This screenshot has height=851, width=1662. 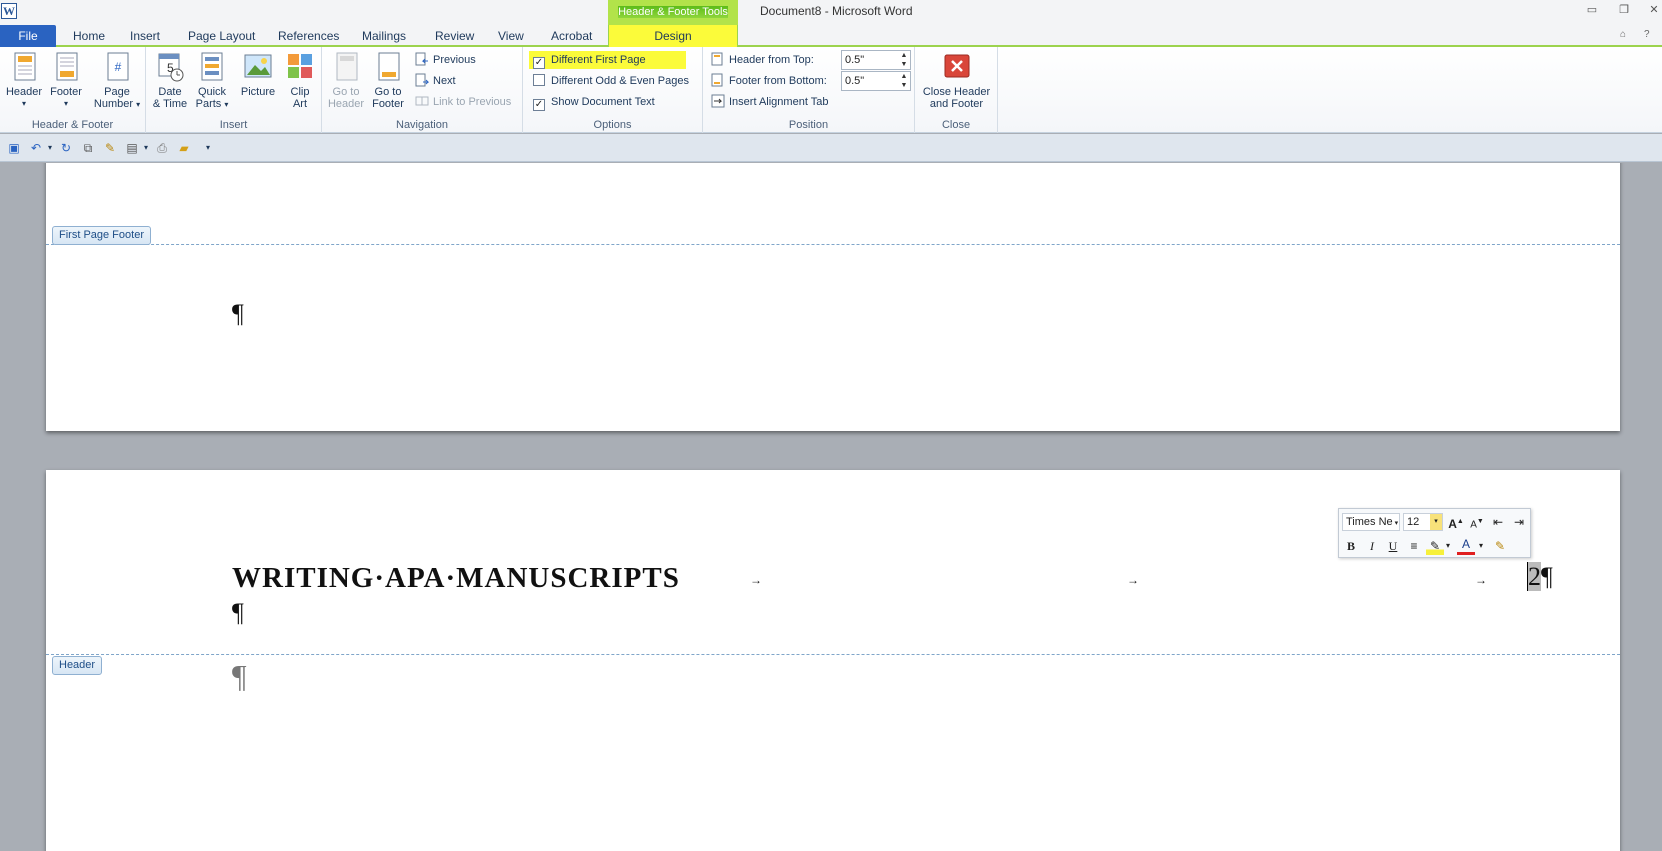 What do you see at coordinates (876, 81) in the screenshot?
I see `footer-from-bottom-spinner: 0.5" ▲ ▼` at bounding box center [876, 81].